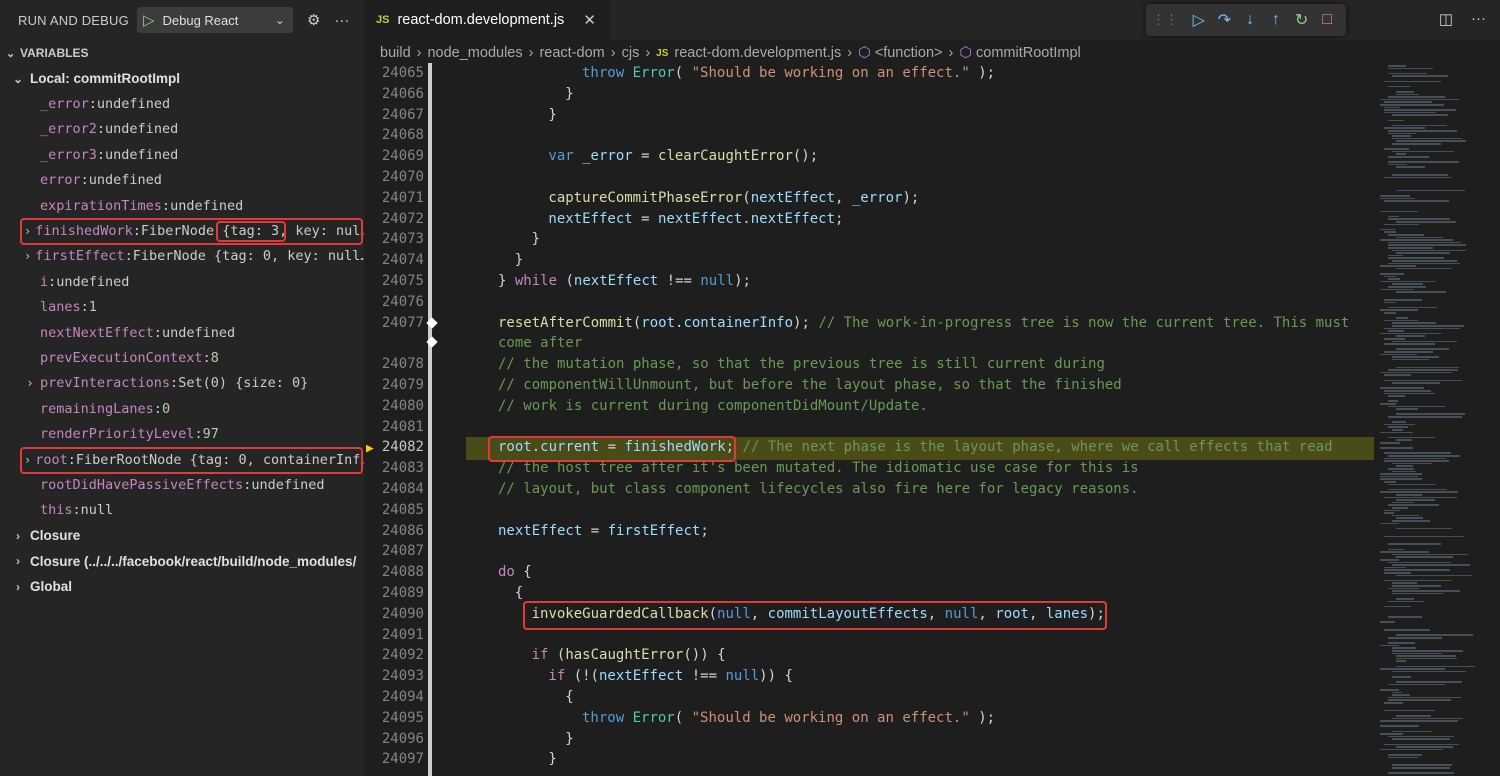 Image resolution: width=1500 pixels, height=776 pixels. I want to click on variable-row: _error2: undefined, so click(182, 129).